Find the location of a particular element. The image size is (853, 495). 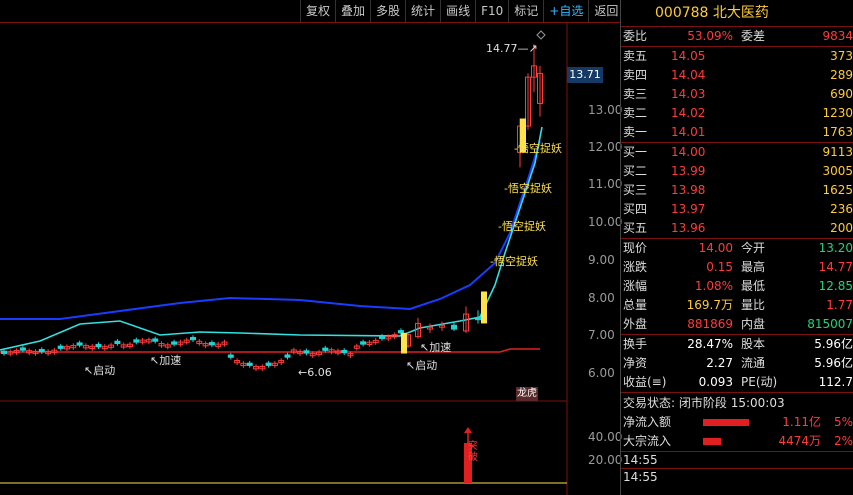

overlay-button: 叠加 is located at coordinates (352, 11).